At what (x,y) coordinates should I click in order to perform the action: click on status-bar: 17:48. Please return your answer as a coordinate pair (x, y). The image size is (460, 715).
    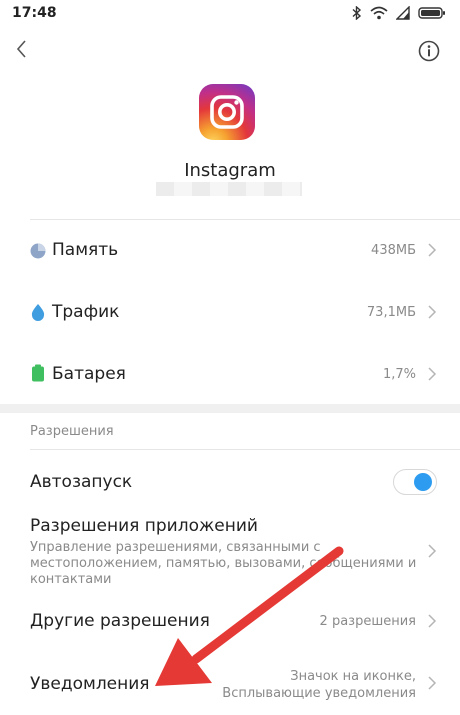
    Looking at the image, I should click on (230, 15).